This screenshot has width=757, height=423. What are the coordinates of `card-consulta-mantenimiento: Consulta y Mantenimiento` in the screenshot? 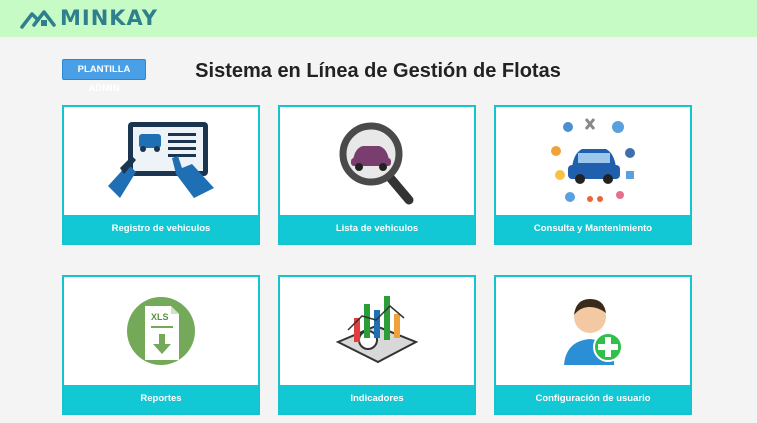 It's located at (593, 175).